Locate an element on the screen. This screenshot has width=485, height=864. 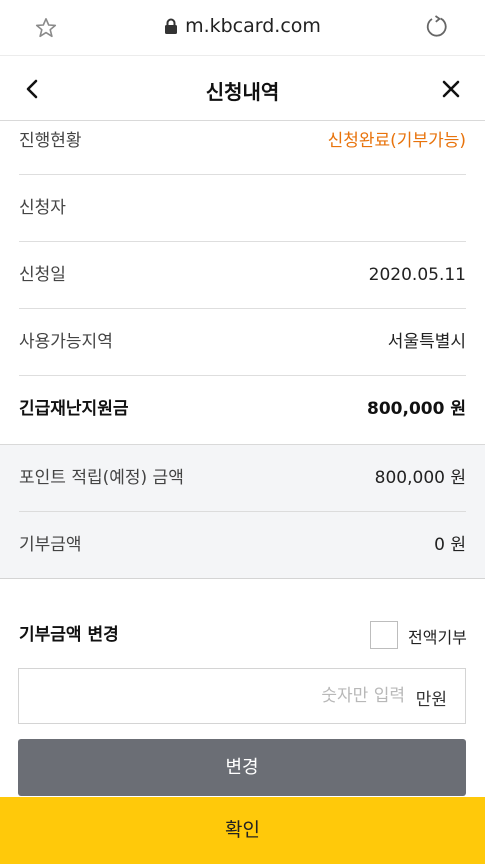
status-value: 신청완료(기부가능) is located at coordinates (396, 141).